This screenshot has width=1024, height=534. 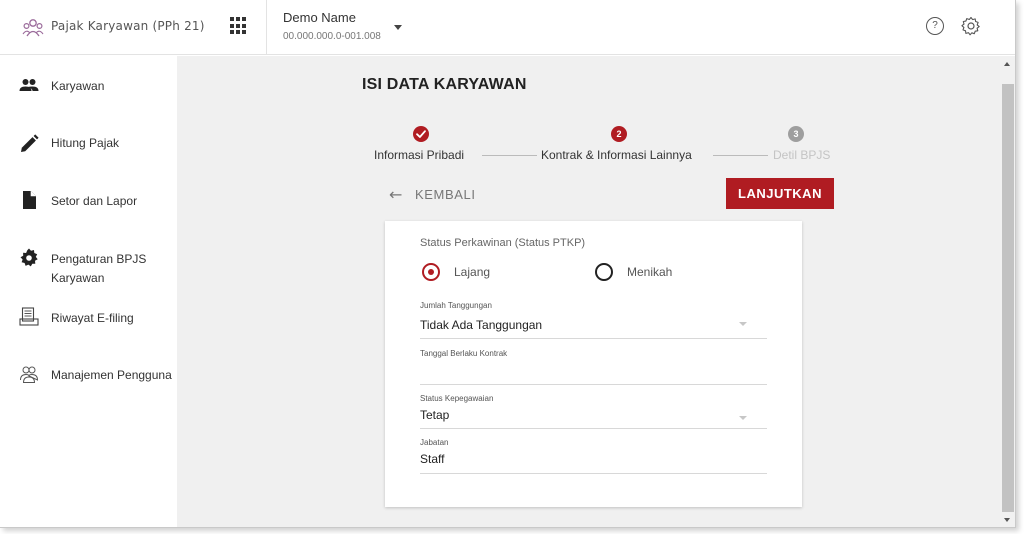 I want to click on gear-icon, so click(x=29, y=257).